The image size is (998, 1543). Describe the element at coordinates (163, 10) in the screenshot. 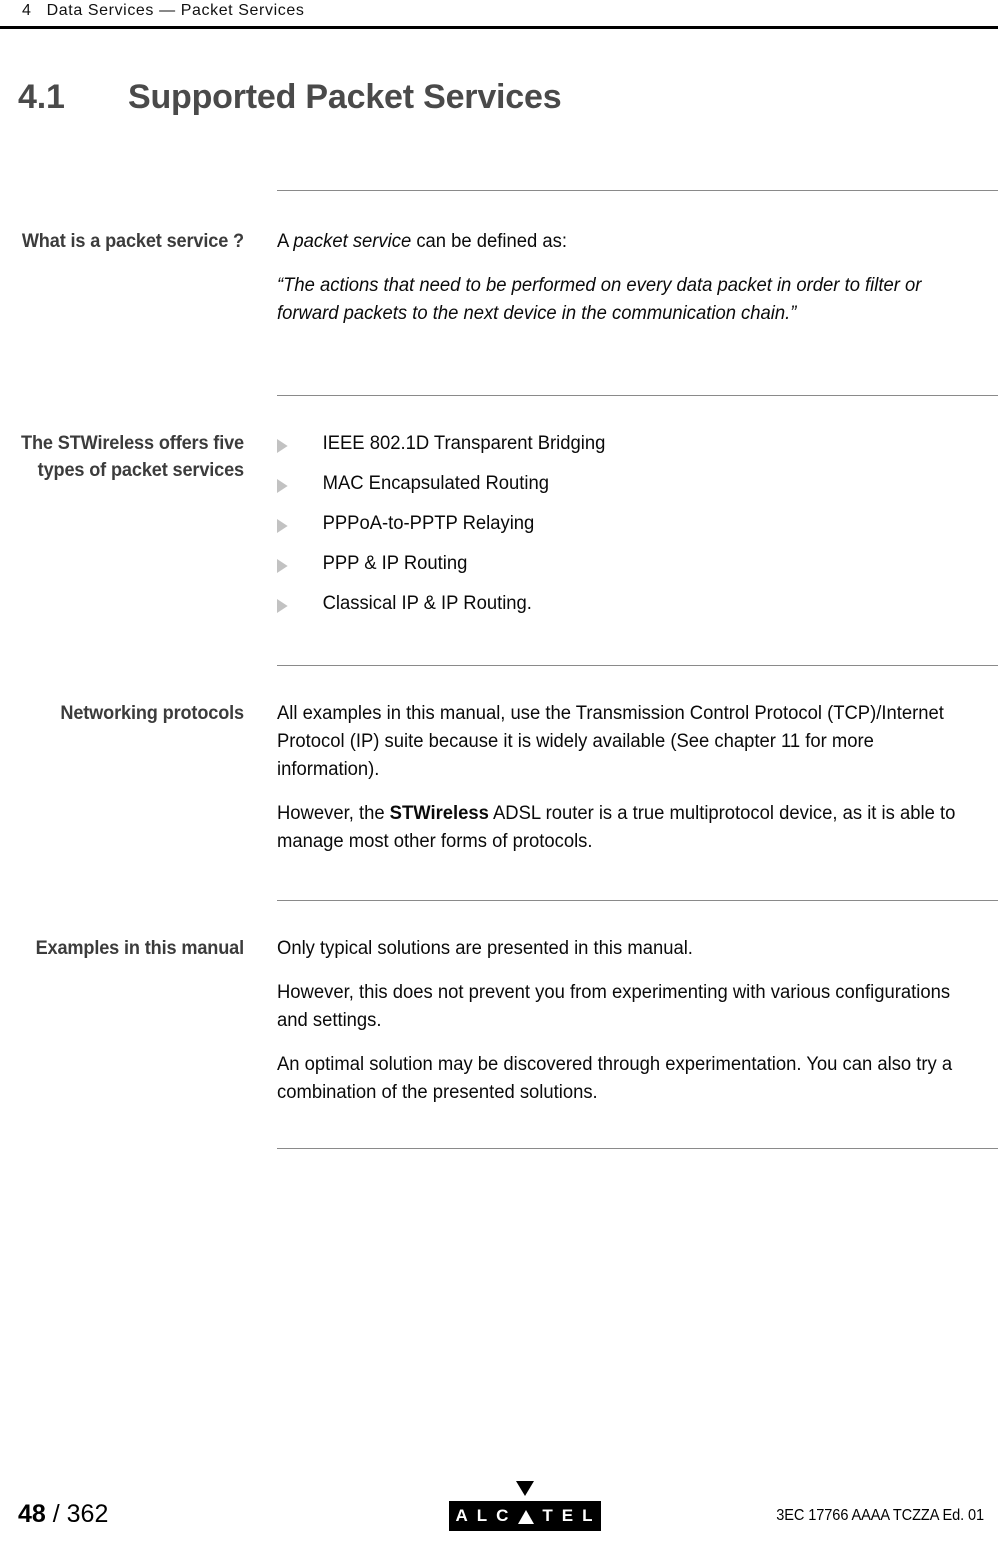

I see `running-head: 4 Data Services — Packet Services` at that location.